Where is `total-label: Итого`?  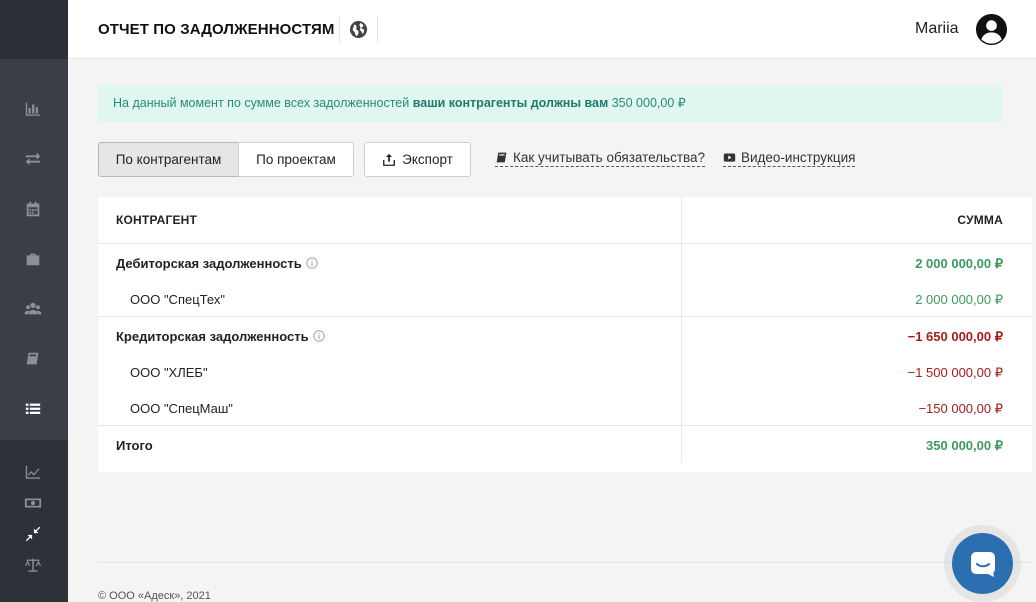 total-label: Итого is located at coordinates (134, 445).